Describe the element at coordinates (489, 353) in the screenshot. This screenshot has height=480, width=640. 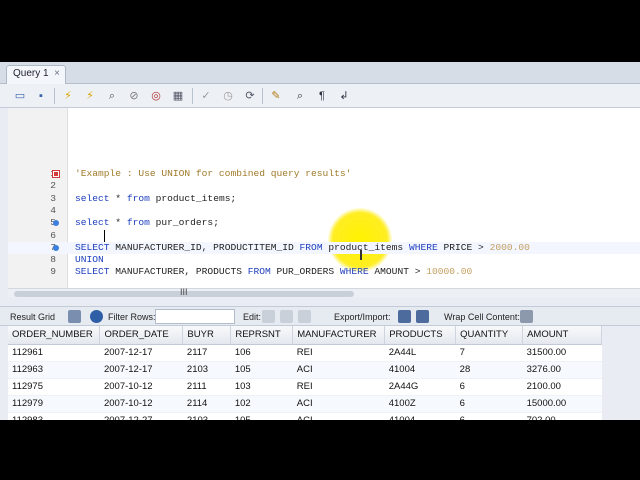
I see `table-cell: 7` at that location.